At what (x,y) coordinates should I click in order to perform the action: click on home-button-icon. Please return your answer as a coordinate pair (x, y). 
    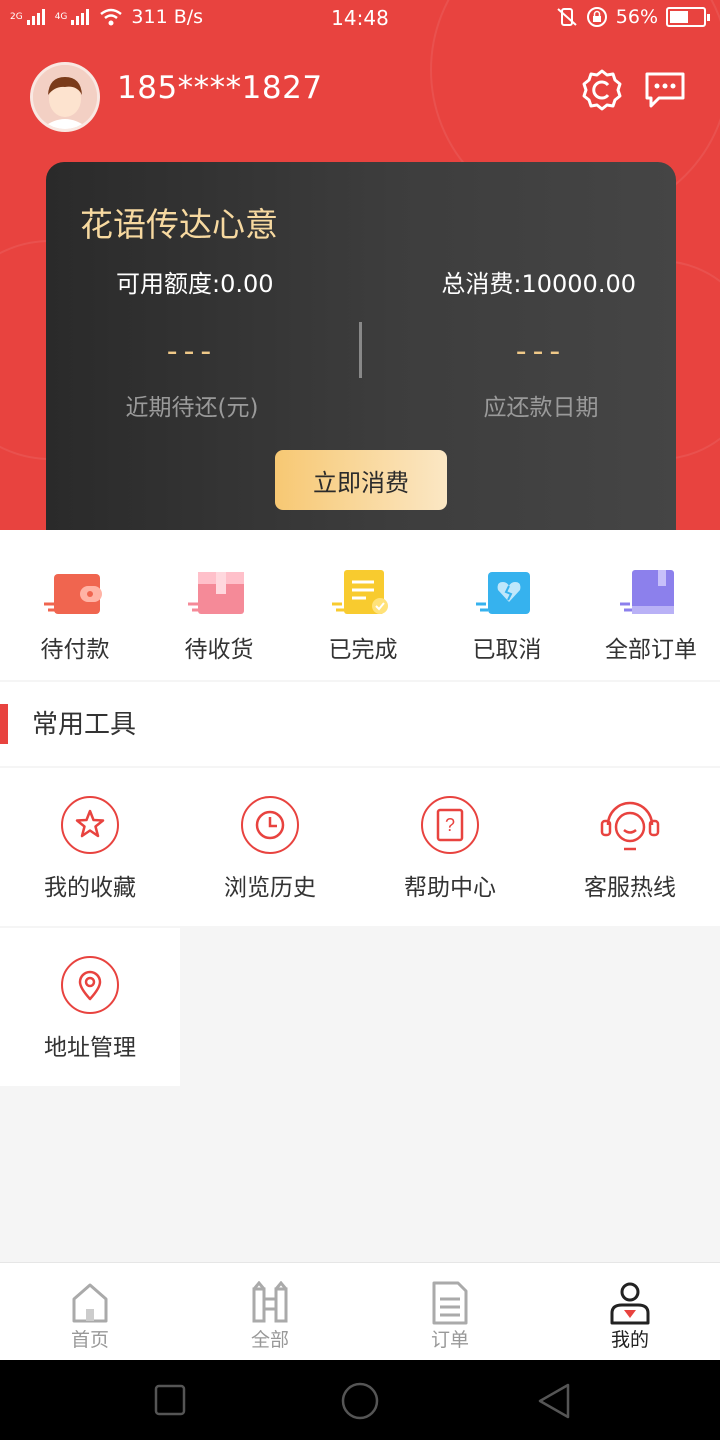
    Looking at the image, I should click on (360, 1402).